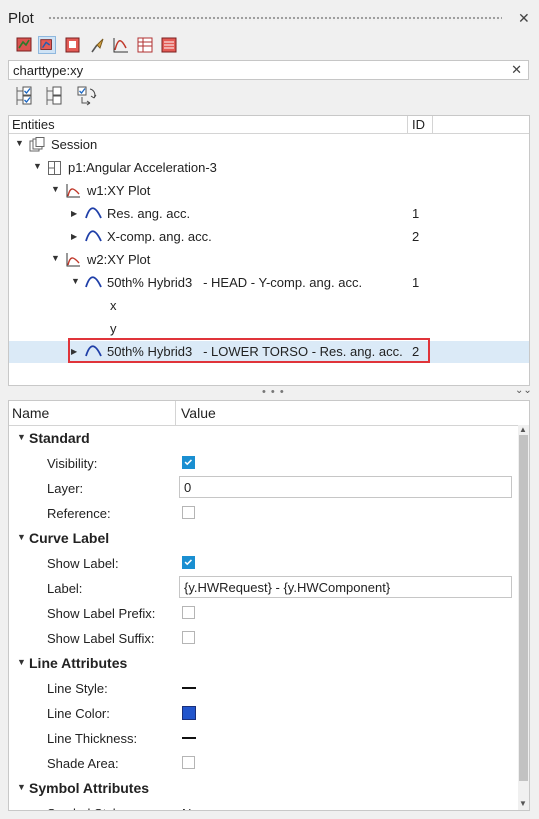  Describe the element at coordinates (263, 805) in the screenshot. I see `prop-symbol-style: Symbol Style: N` at that location.